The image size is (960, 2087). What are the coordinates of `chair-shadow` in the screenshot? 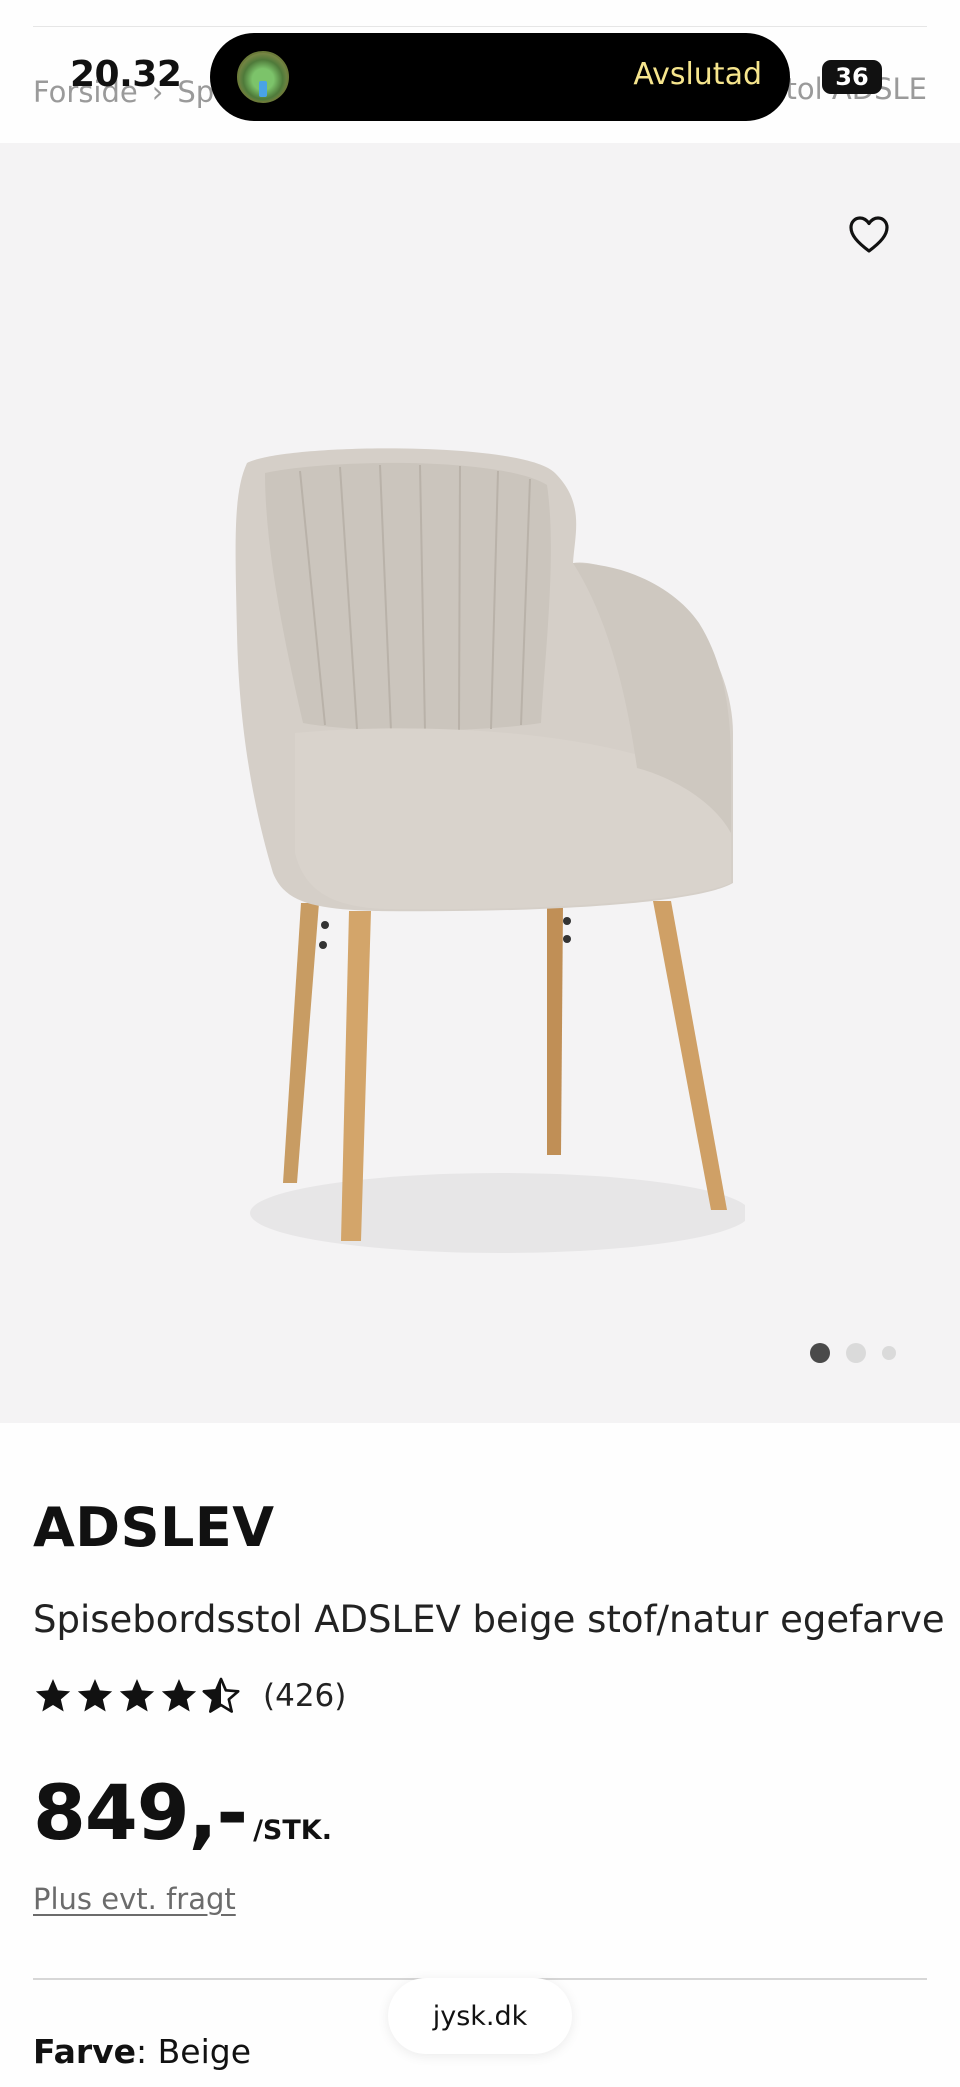 It's located at (497, 1213).